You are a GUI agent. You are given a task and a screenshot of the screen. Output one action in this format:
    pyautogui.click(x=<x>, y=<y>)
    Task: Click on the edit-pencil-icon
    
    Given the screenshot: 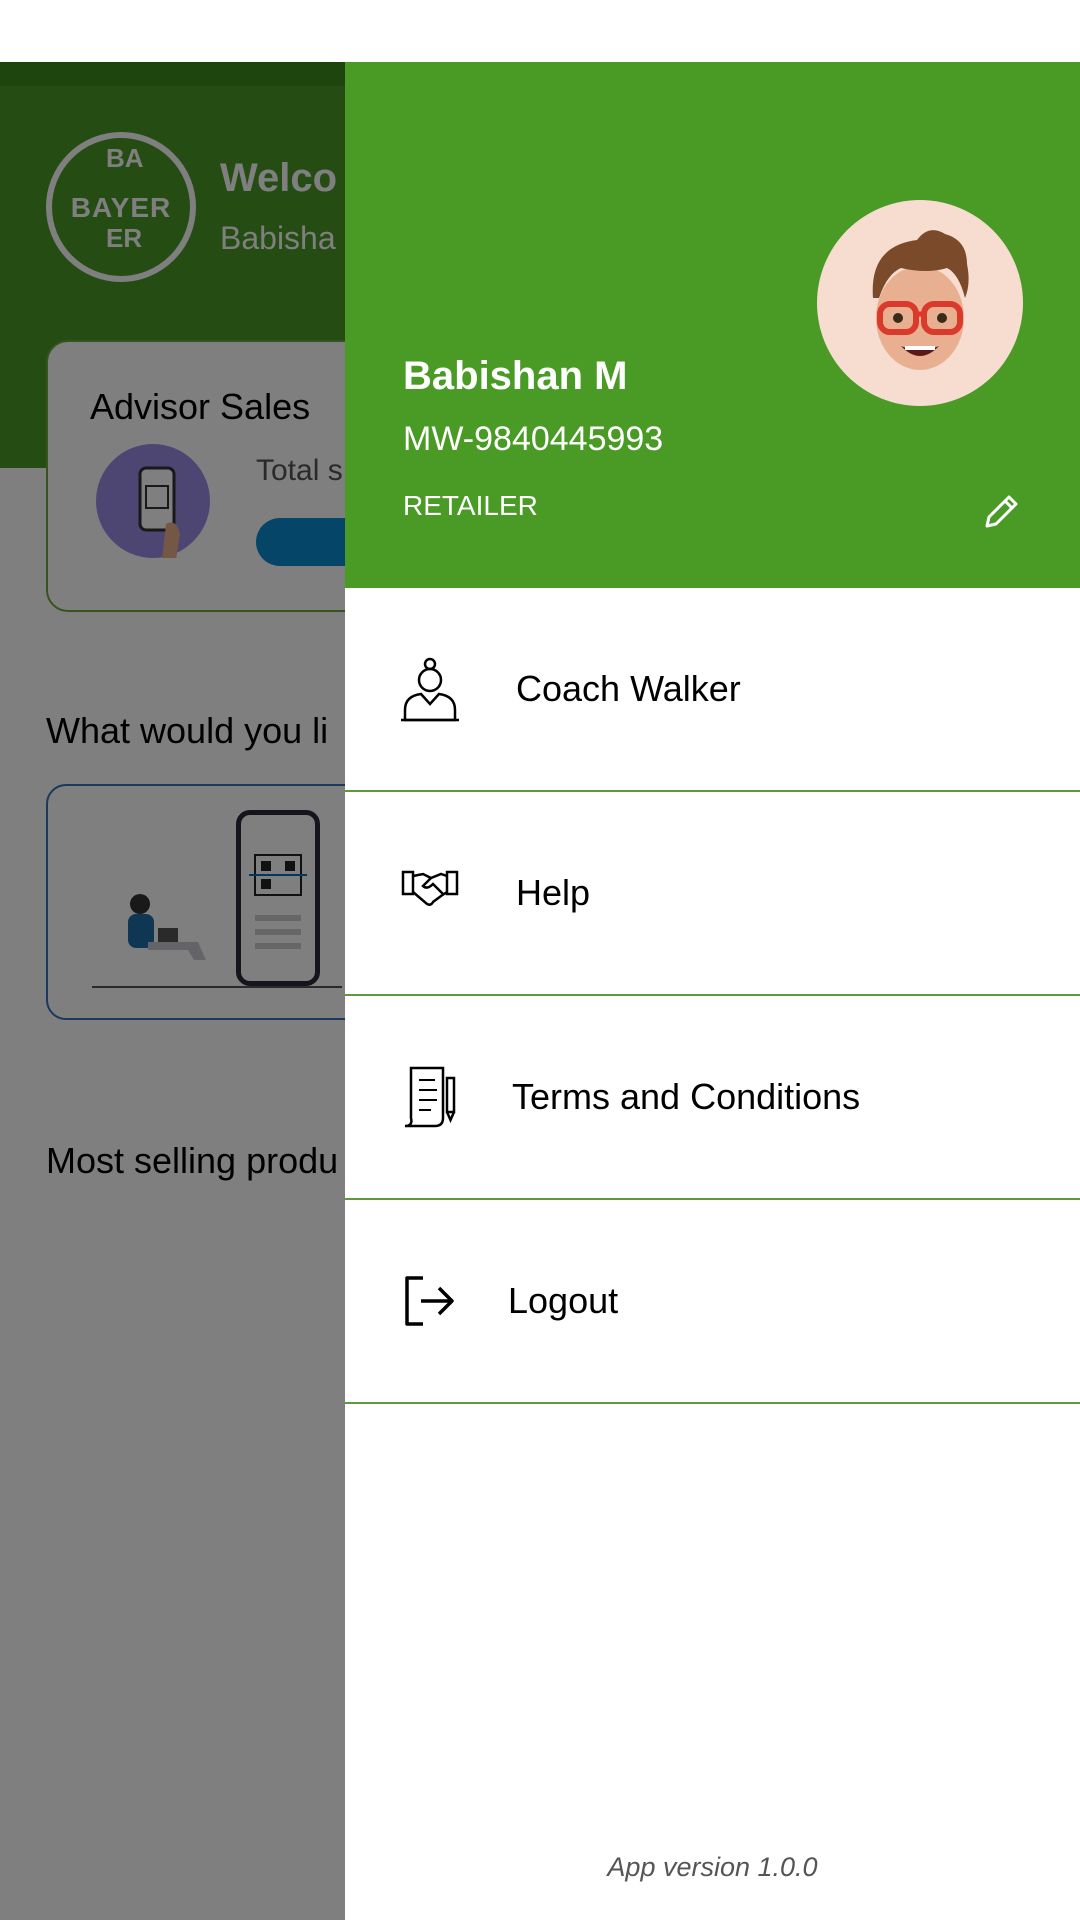 What is the action you would take?
    pyautogui.click(x=1001, y=512)
    